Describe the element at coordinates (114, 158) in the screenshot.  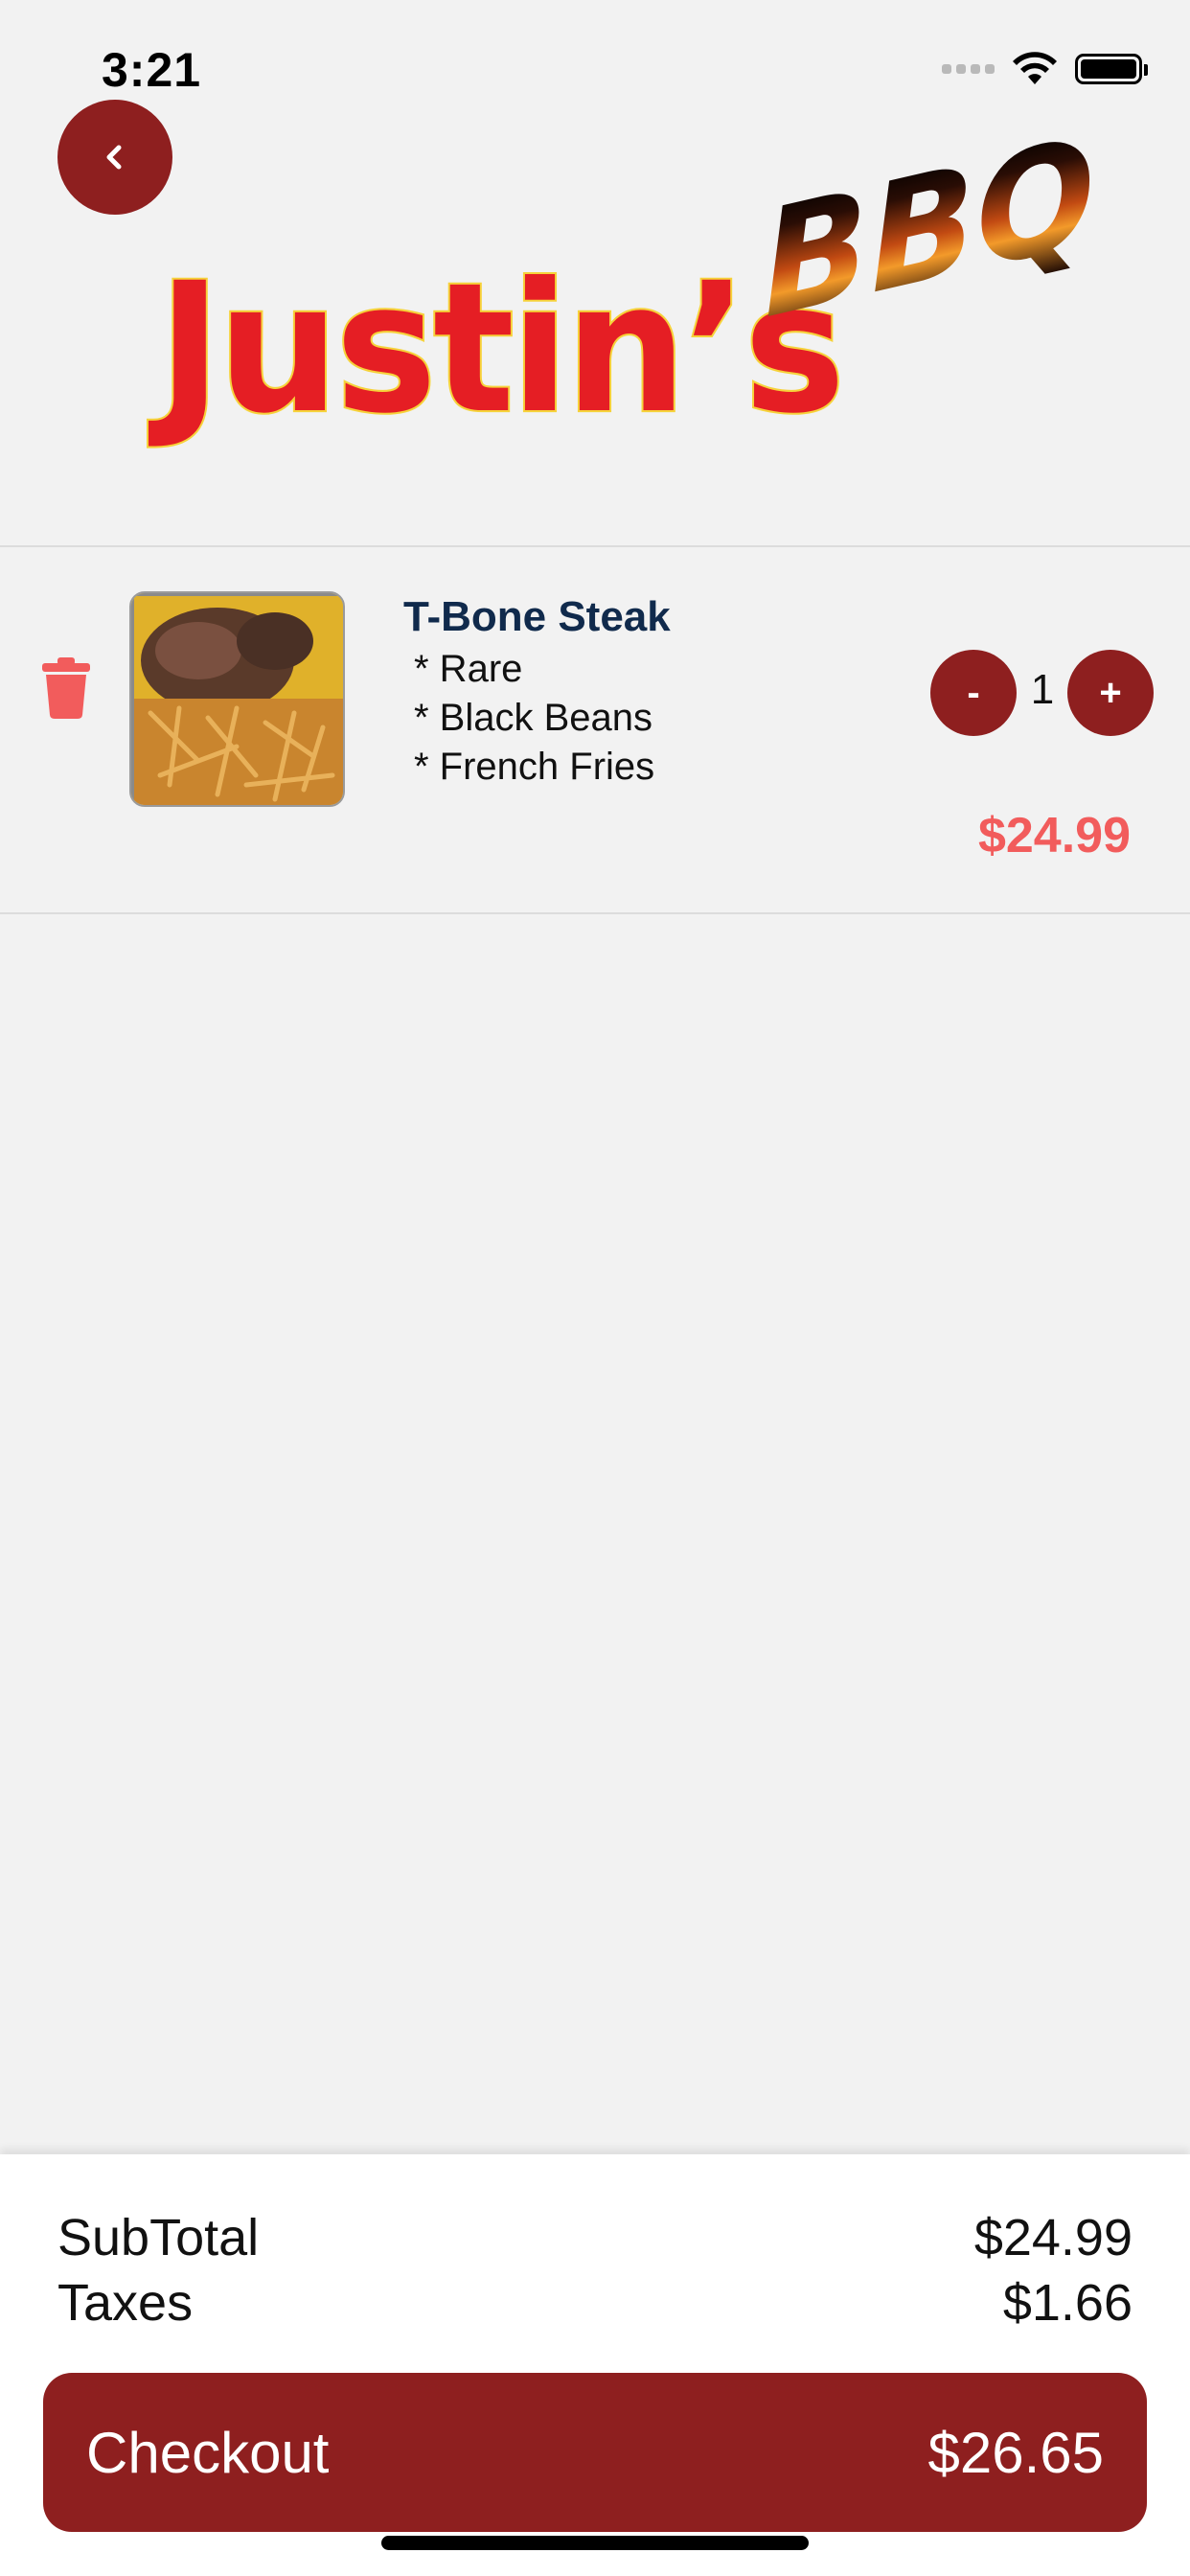
I see `chevron-left-icon` at that location.